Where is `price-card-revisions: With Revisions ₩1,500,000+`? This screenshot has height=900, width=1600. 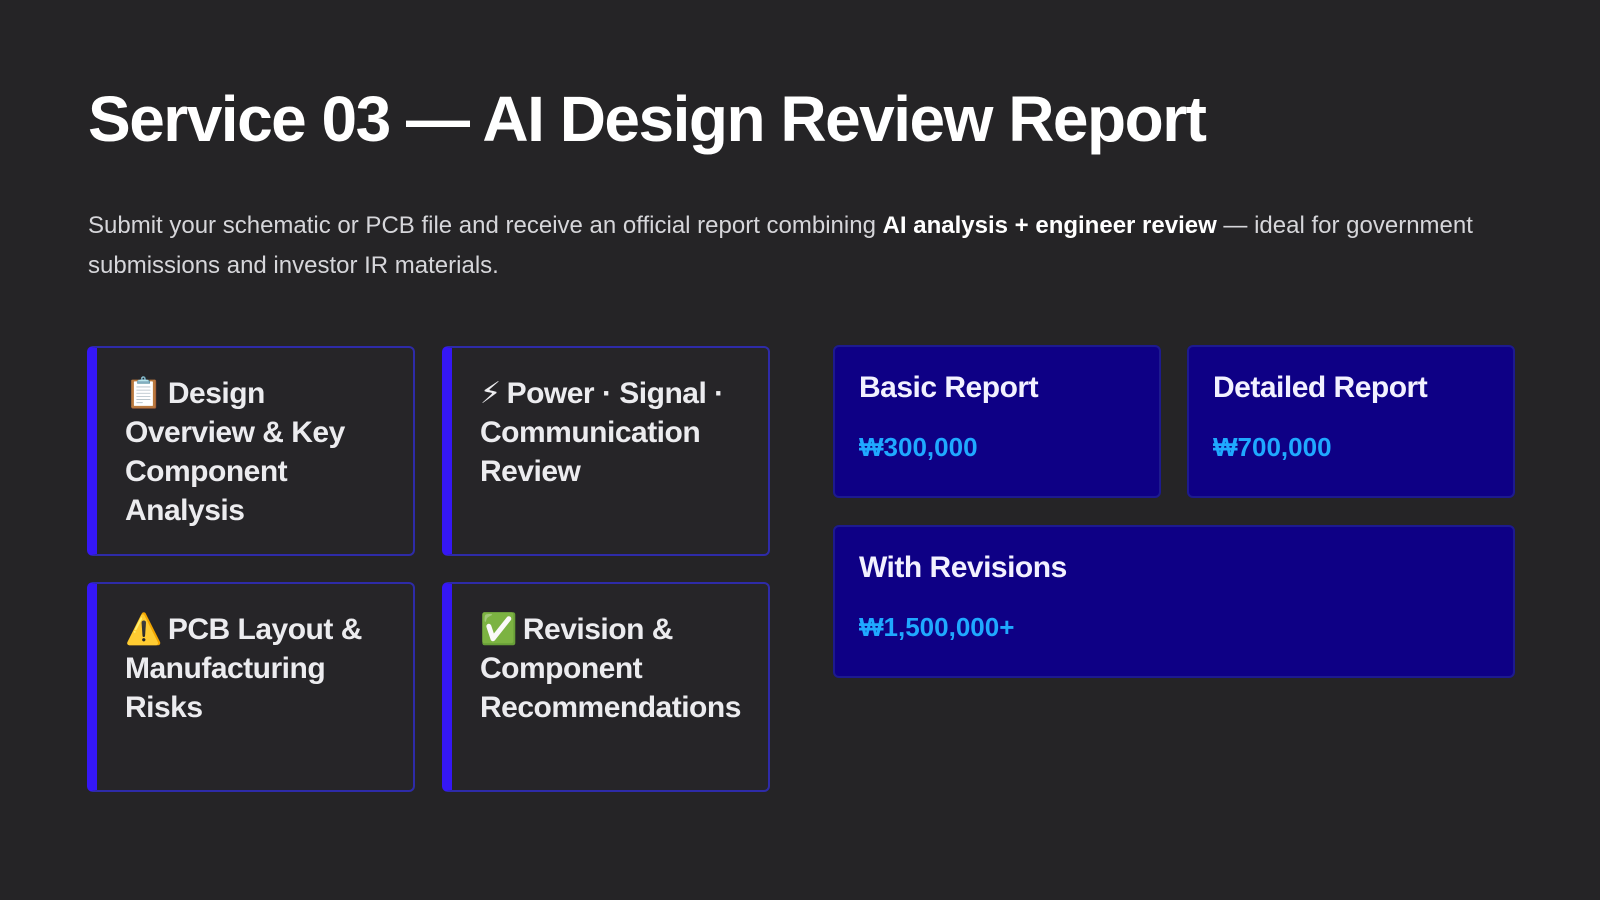 price-card-revisions: With Revisions ₩1,500,000+ is located at coordinates (1174, 601).